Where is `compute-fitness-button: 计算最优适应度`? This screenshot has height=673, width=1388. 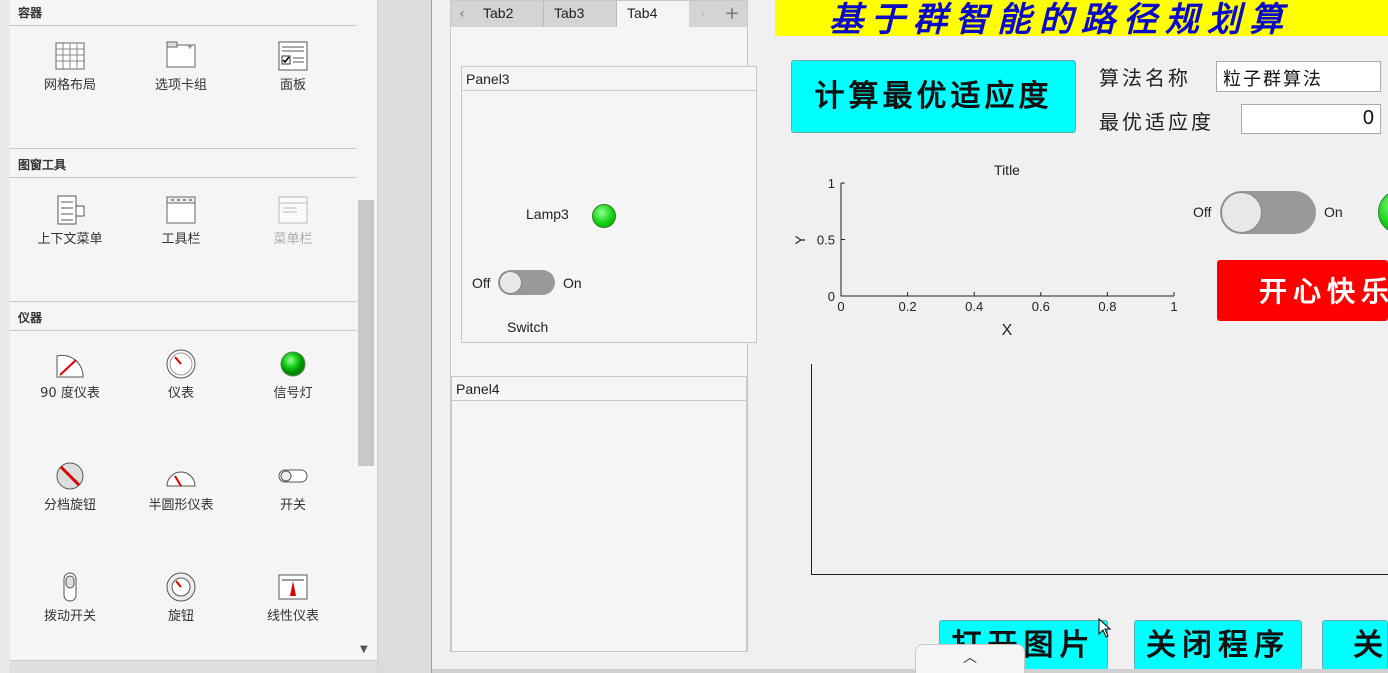
compute-fitness-button: 计算最优适应度 is located at coordinates (933, 96).